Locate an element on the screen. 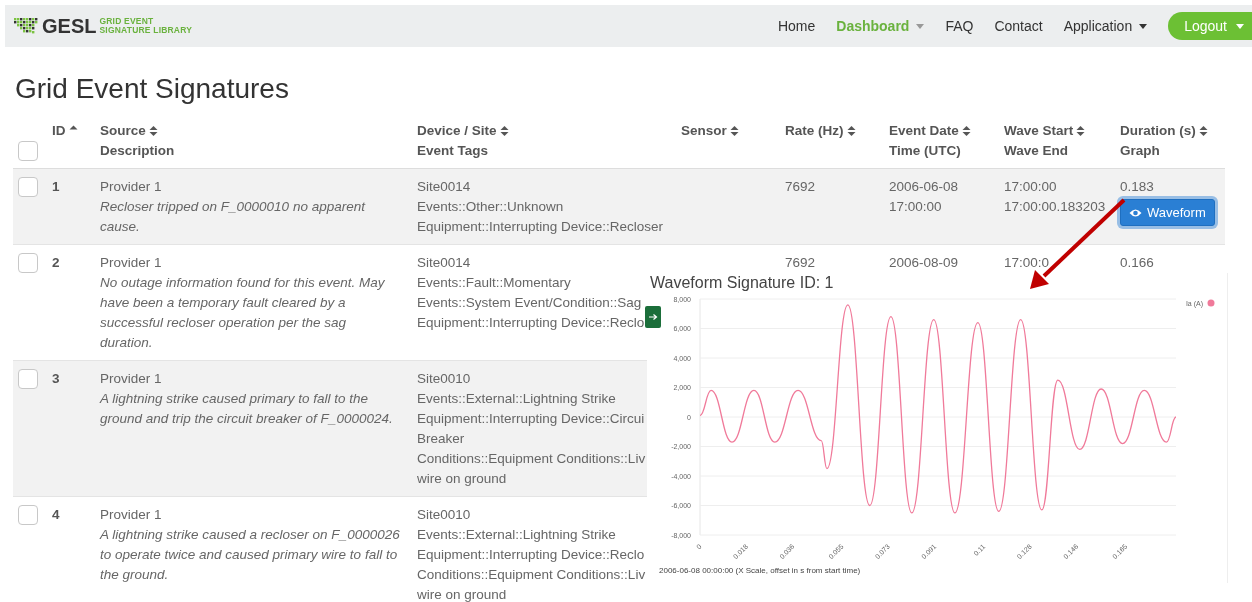 Image resolution: width=1252 pixels, height=602 pixels. table-cell-text: 2 is located at coordinates (56, 263).